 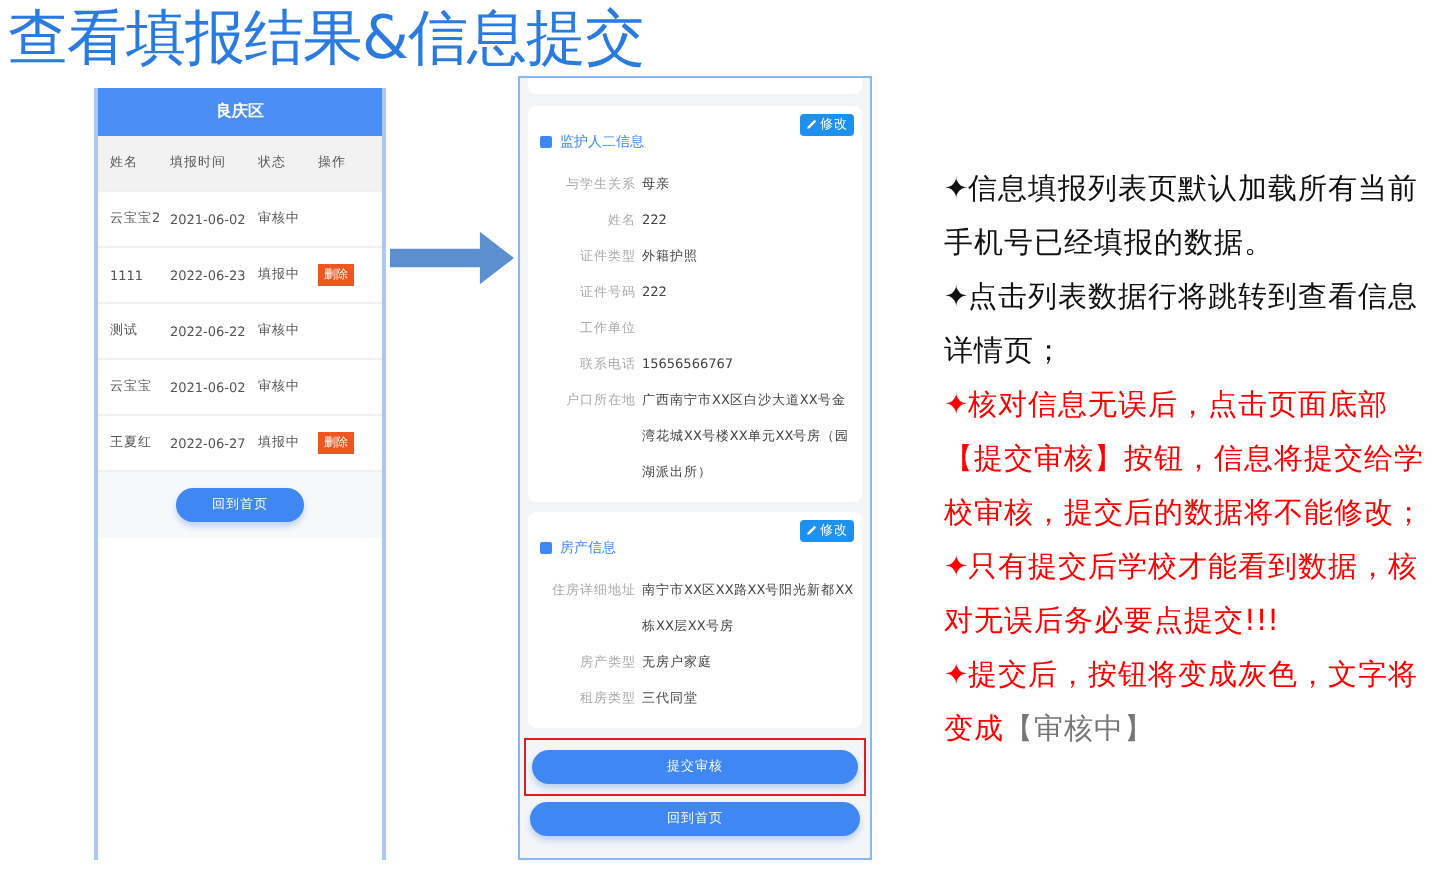 What do you see at coordinates (1182, 595) in the screenshot?
I see `note-text: ✦只有提交后学校才能看到数据，核对无误后务必要点提交!!!` at bounding box center [1182, 595].